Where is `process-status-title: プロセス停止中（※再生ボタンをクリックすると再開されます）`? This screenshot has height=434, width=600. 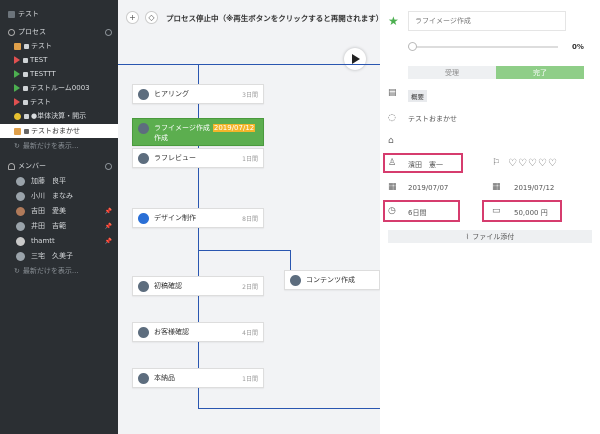
process-status-title: プロセス停止中（※再生ボタンをクリックすると再開されます） is located at coordinates (273, 18).